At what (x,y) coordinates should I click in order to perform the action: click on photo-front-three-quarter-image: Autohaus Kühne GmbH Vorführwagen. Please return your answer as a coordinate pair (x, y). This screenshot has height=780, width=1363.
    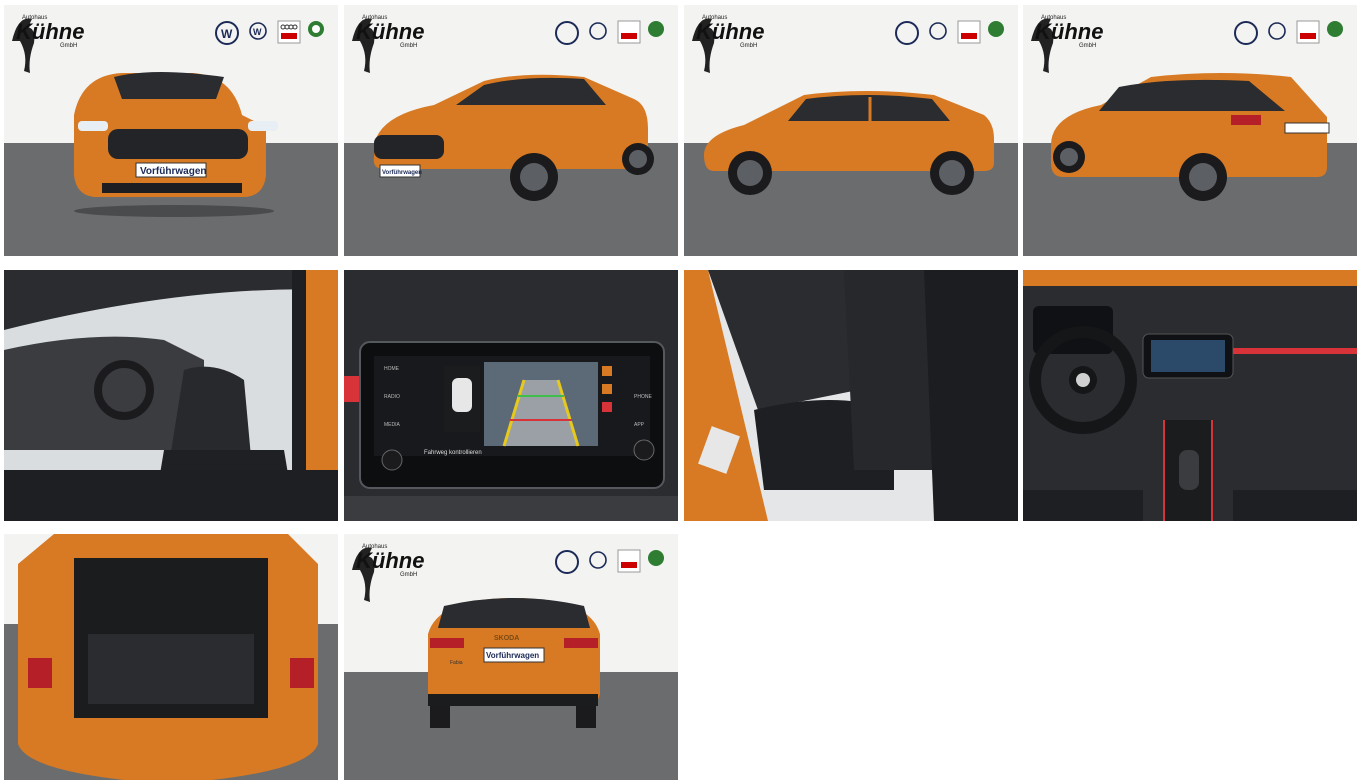
    Looking at the image, I should click on (511, 130).